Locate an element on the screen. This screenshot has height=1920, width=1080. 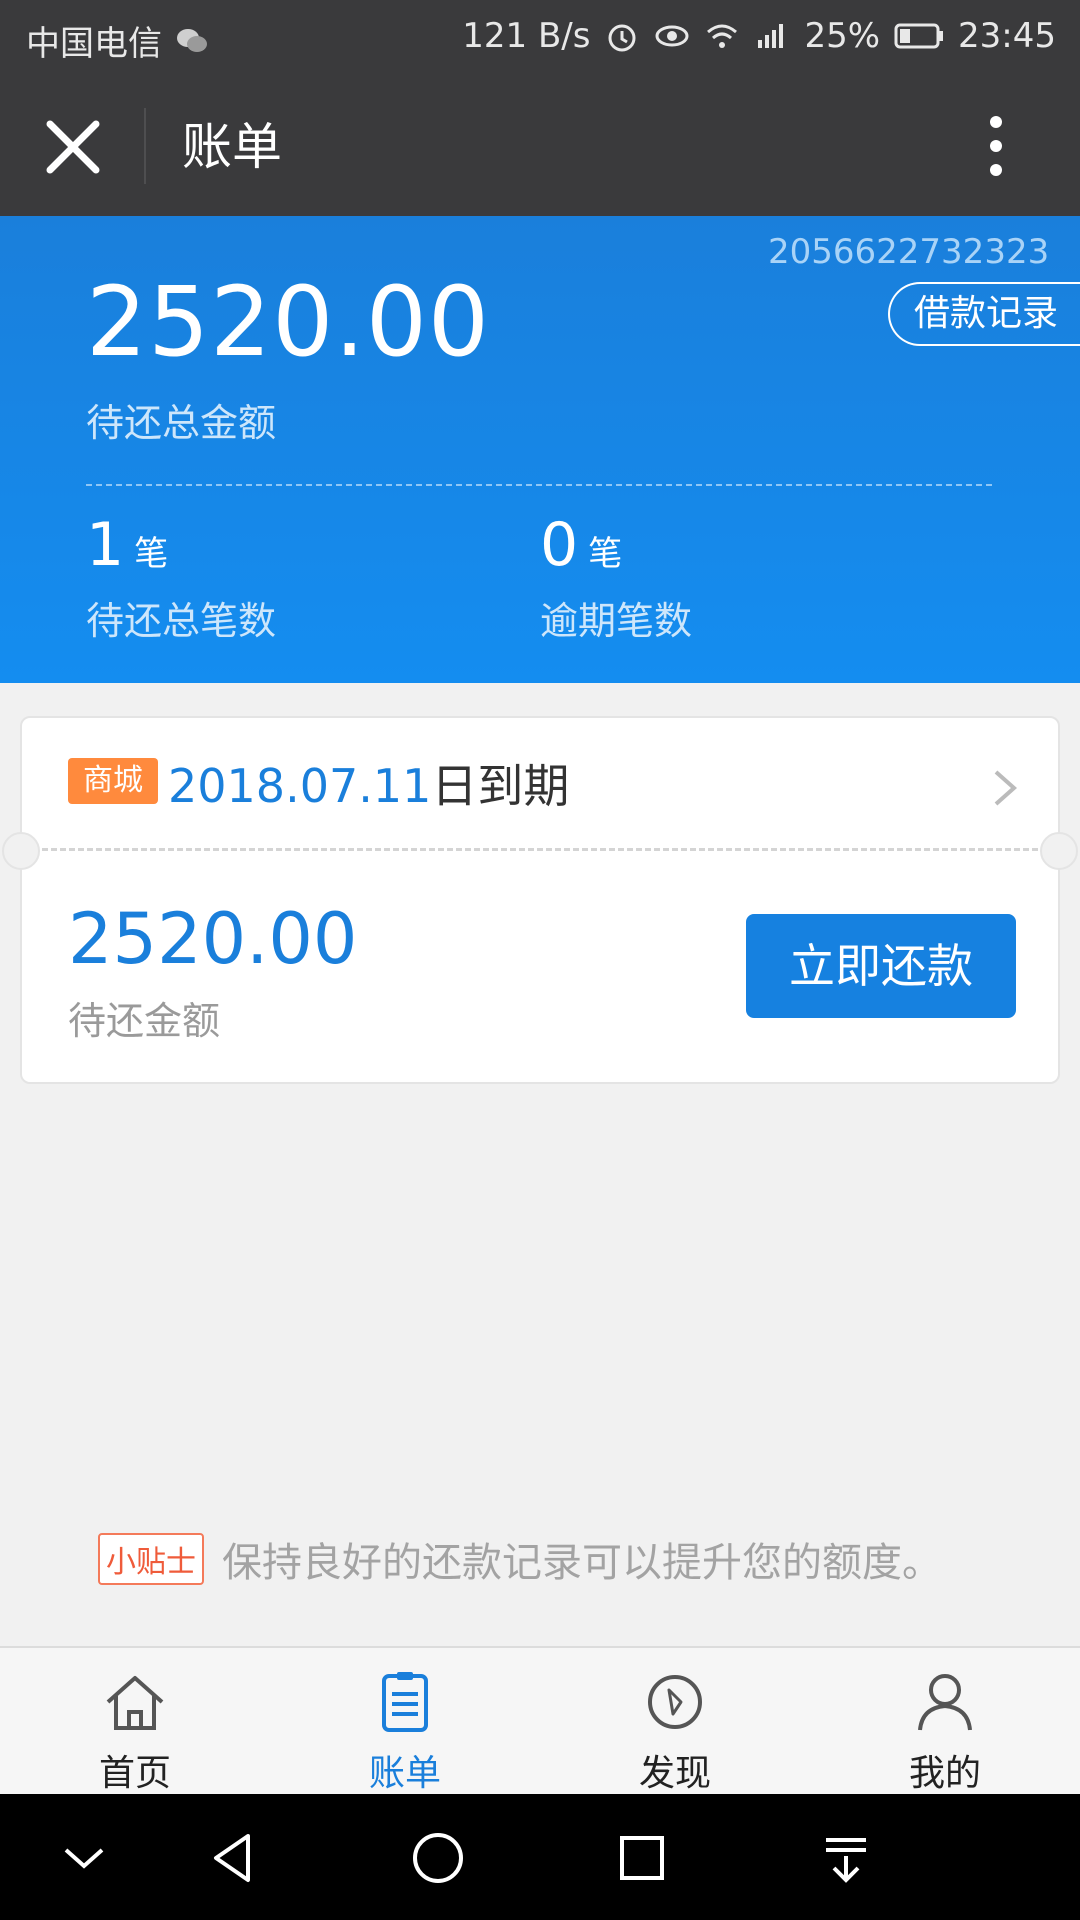
wifi-icon is located at coordinates (722, 36).